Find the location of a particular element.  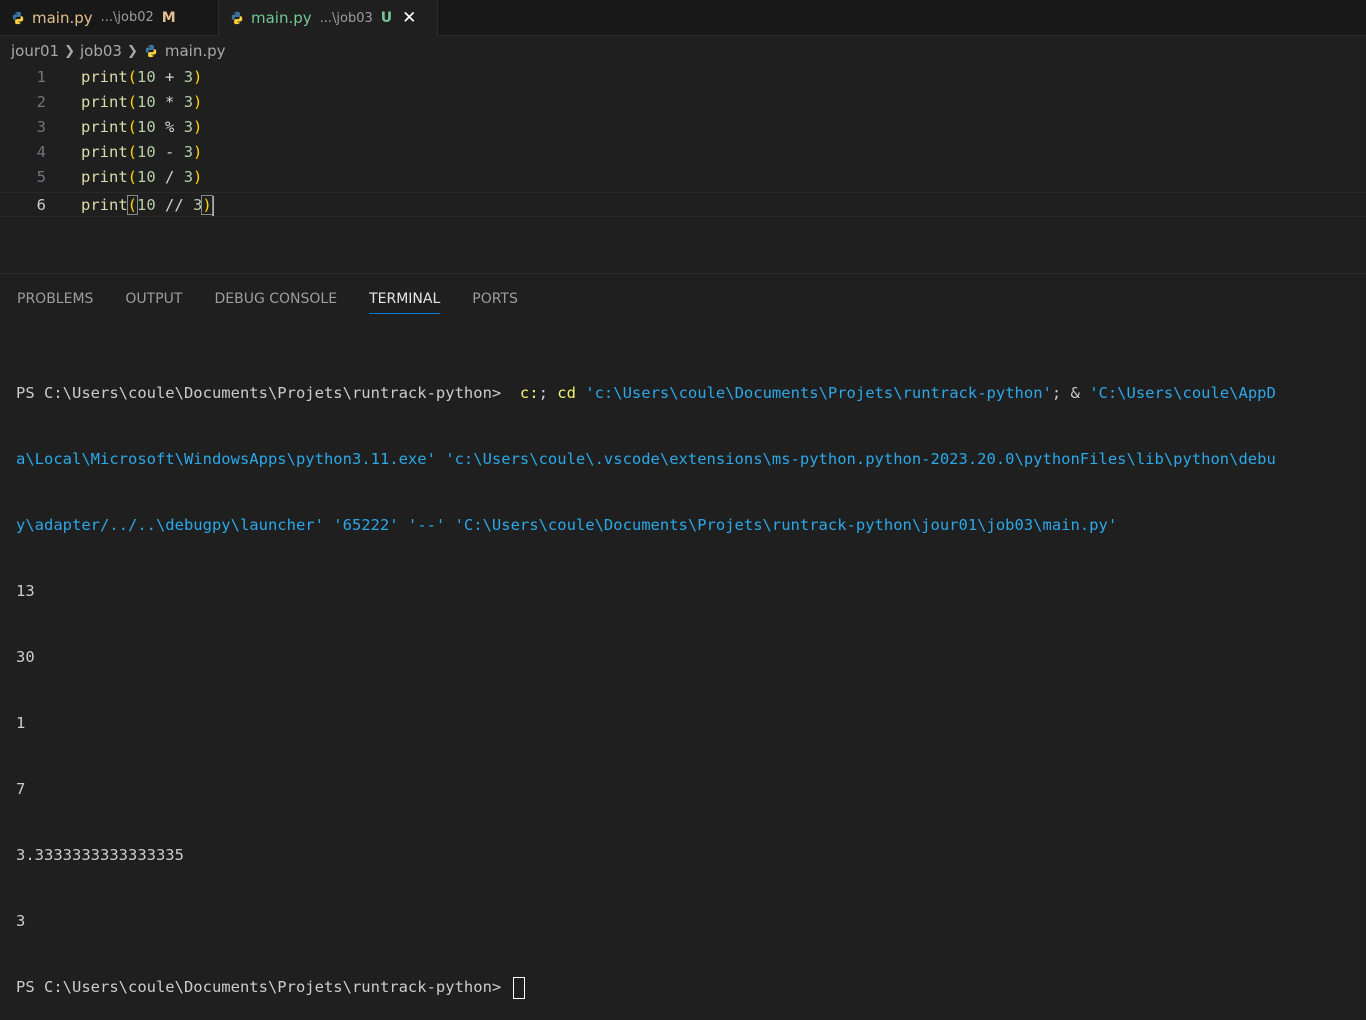

panel-divider is located at coordinates (683, 273).